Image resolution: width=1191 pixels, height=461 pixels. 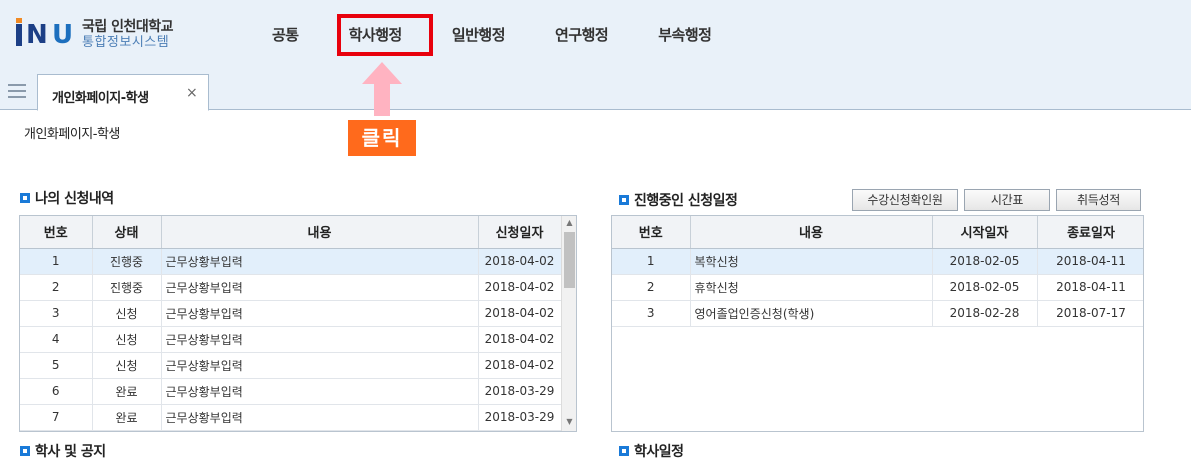 I want to click on table-row: 3 신청 근무상황부입력 2018-04-02, so click(x=291, y=313).